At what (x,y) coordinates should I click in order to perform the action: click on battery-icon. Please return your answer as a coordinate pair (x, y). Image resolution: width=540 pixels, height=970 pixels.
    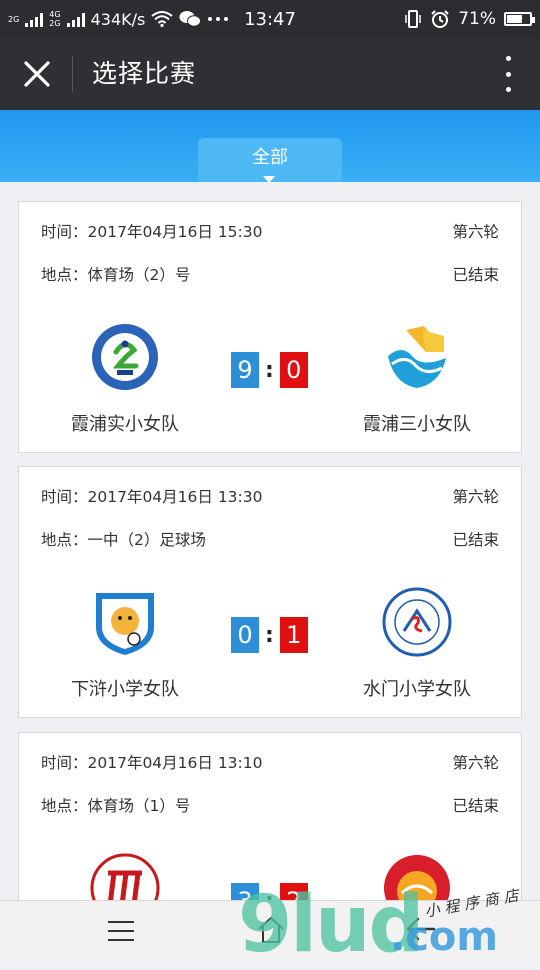
    Looking at the image, I should click on (519, 19).